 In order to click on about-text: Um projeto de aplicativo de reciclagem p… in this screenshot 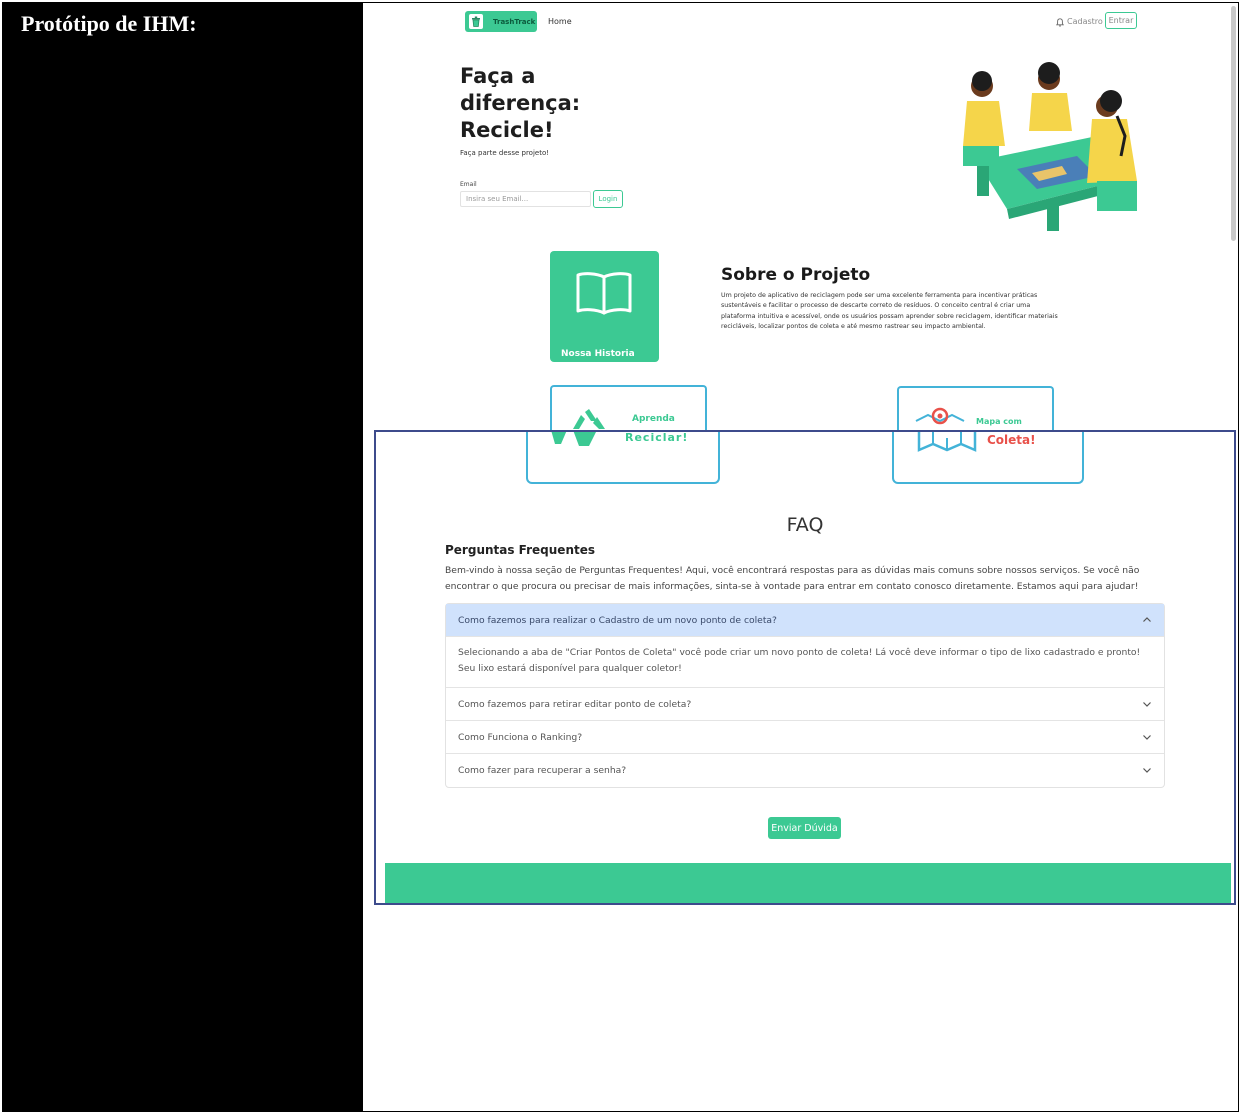, I will do `click(889, 311)`.